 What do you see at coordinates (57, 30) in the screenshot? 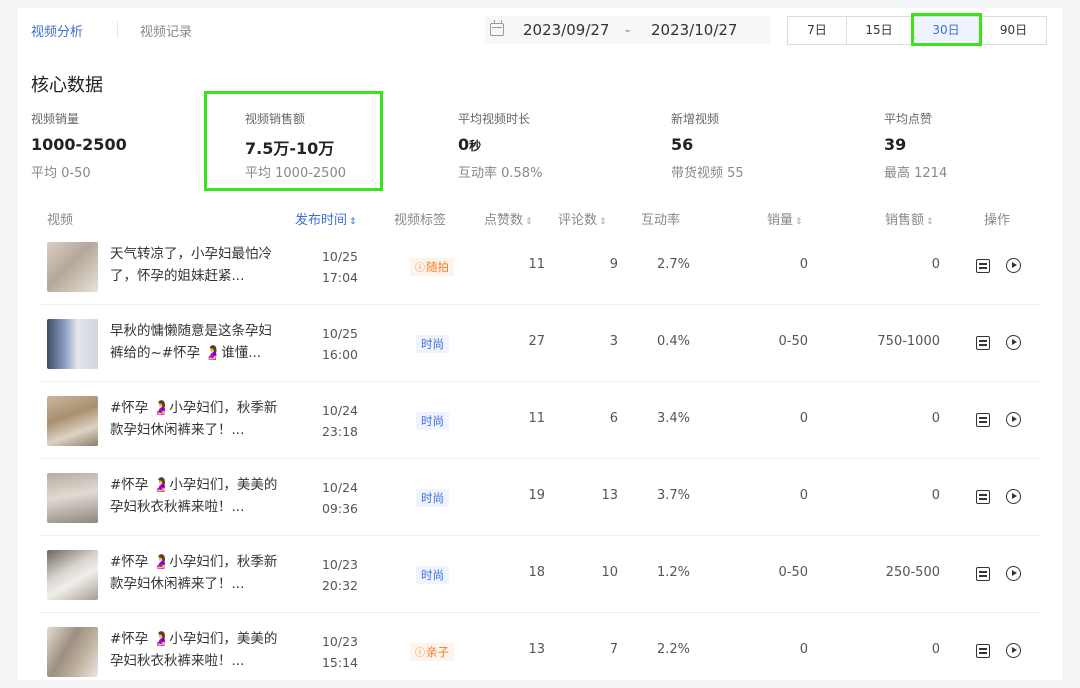
I see `tab-video-analysis: 视频分析` at bounding box center [57, 30].